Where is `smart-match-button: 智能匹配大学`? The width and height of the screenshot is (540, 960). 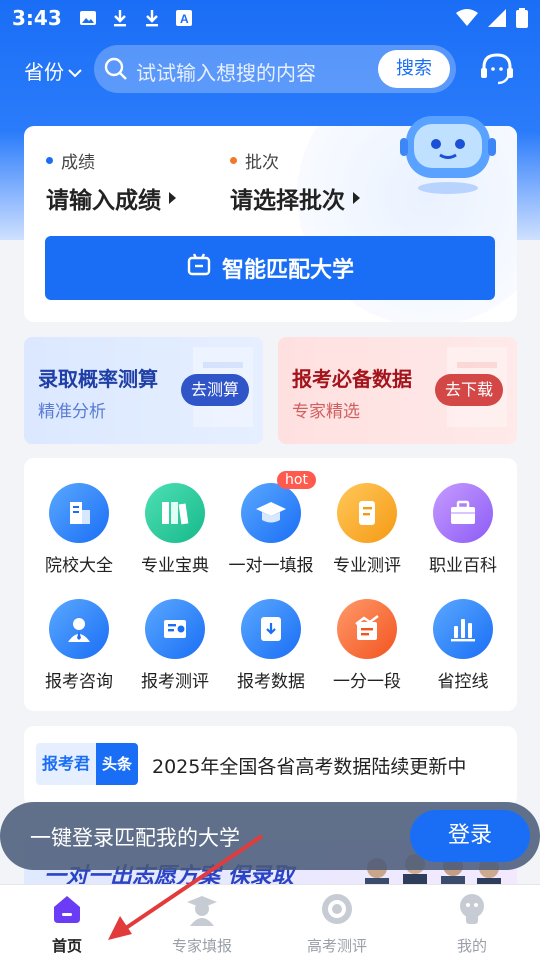 smart-match-button: 智能匹配大学 is located at coordinates (270, 268).